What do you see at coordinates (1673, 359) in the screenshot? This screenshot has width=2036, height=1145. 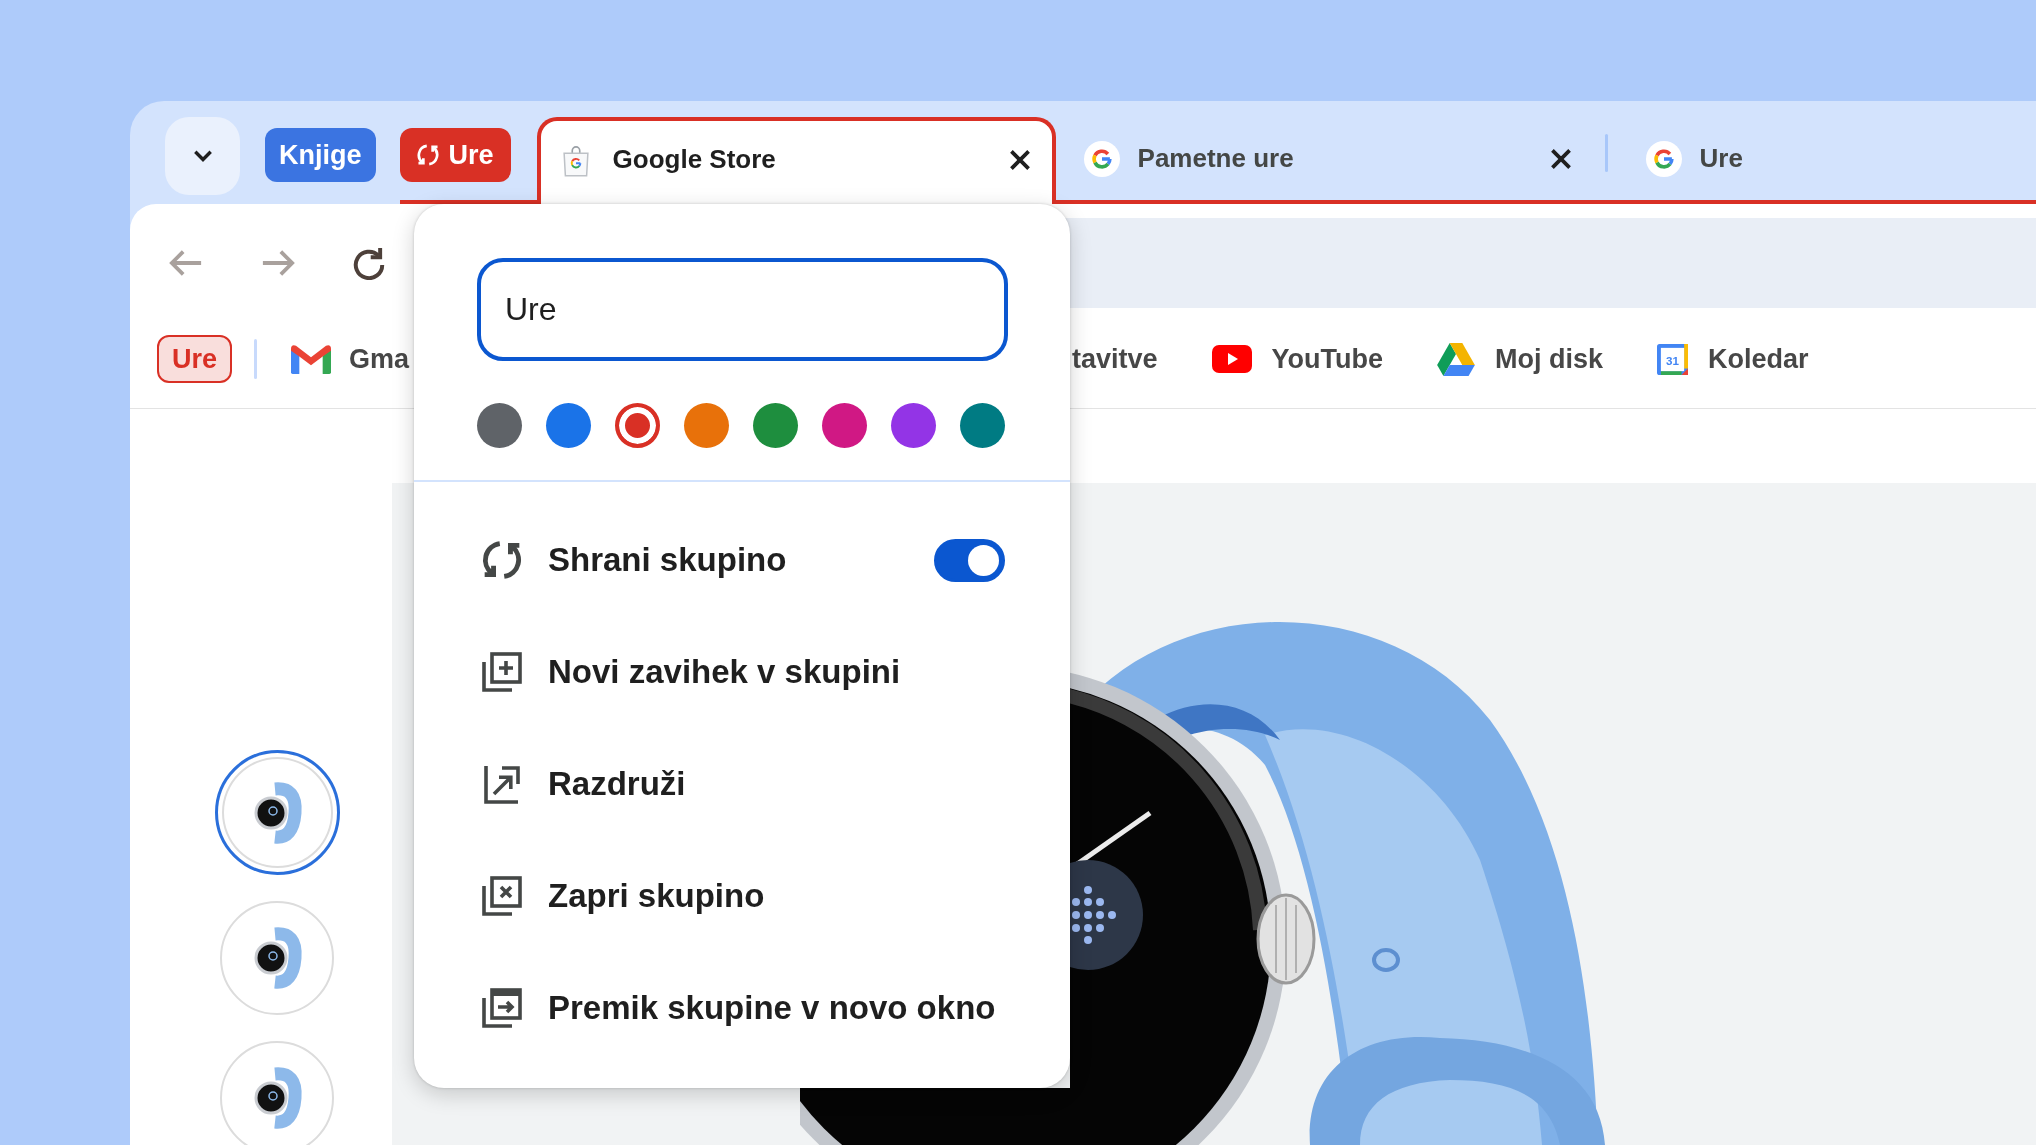 I see `calendar-icon: 31` at bounding box center [1673, 359].